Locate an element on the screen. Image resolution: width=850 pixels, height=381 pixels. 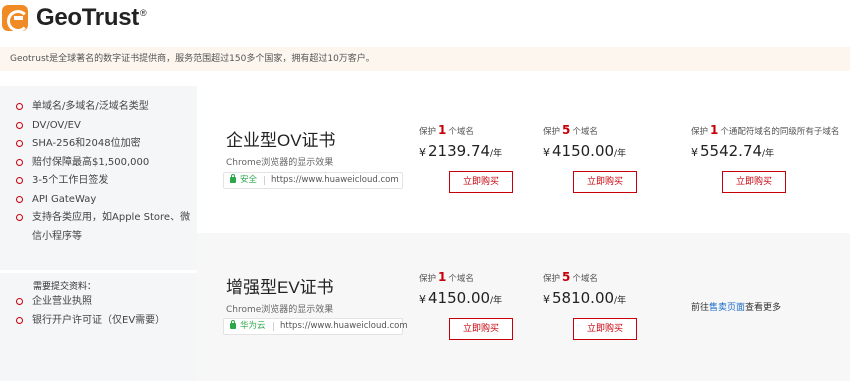
requirements-title: 需要提交资料： is located at coordinates (65, 287).